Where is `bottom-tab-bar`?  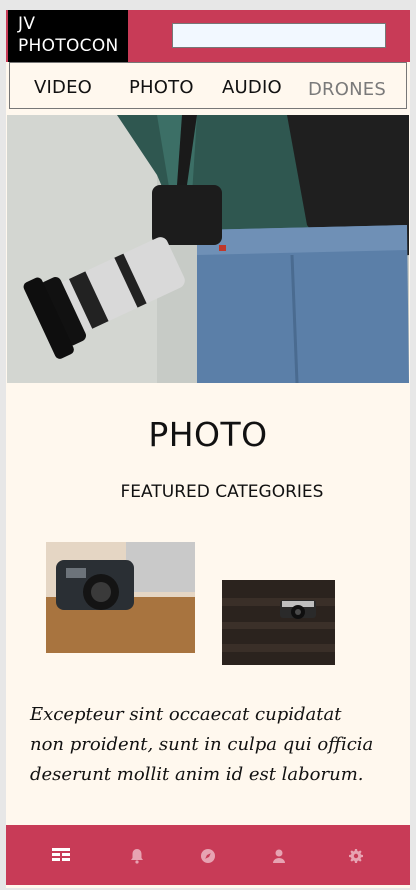
bottom-tab-bar is located at coordinates (208, 855).